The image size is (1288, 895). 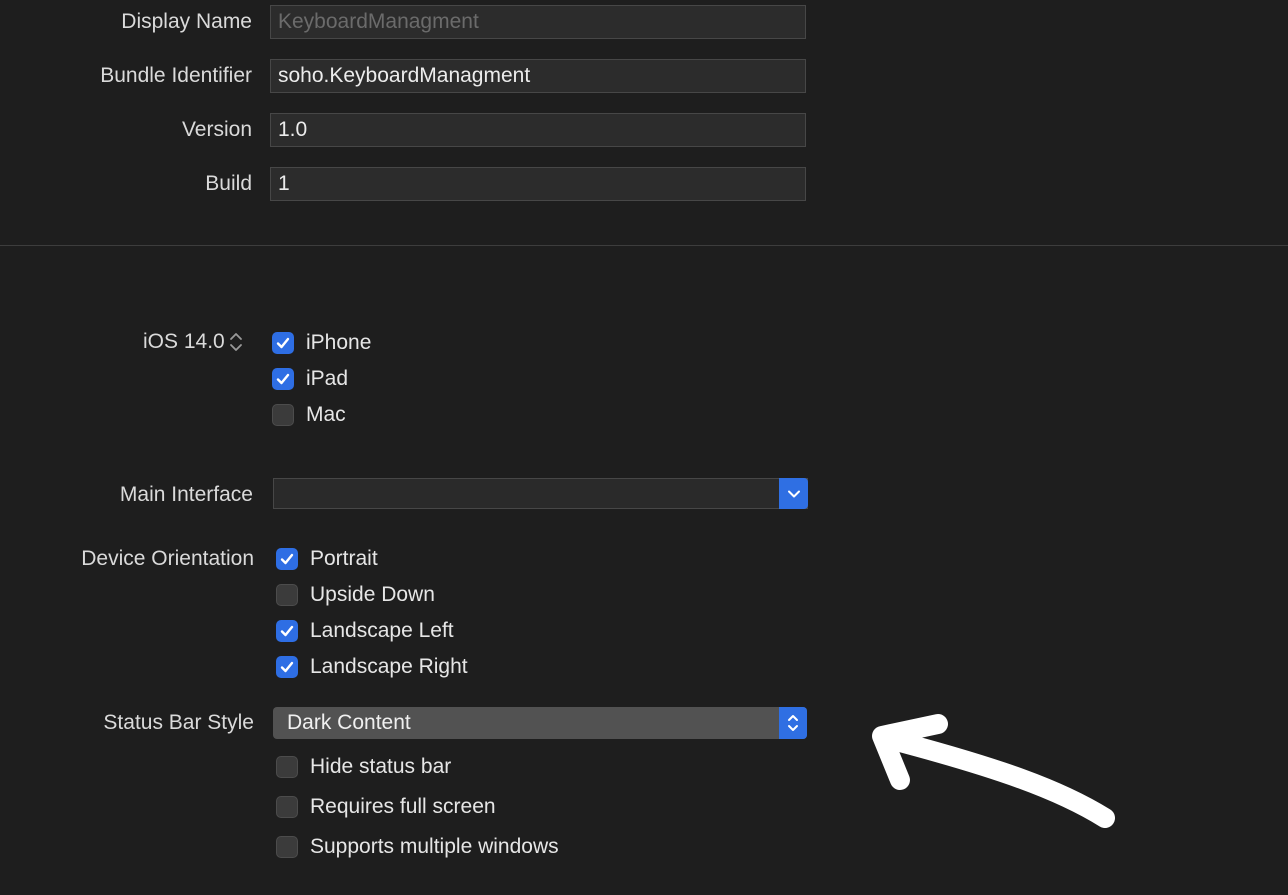 I want to click on main-interface-dropdown-button, so click(x=793, y=493).